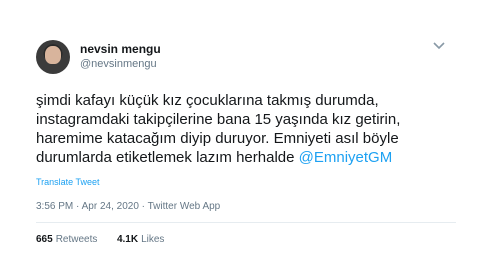 The width and height of the screenshot is (493, 270). I want to click on retweets-count: 665, so click(44, 239).